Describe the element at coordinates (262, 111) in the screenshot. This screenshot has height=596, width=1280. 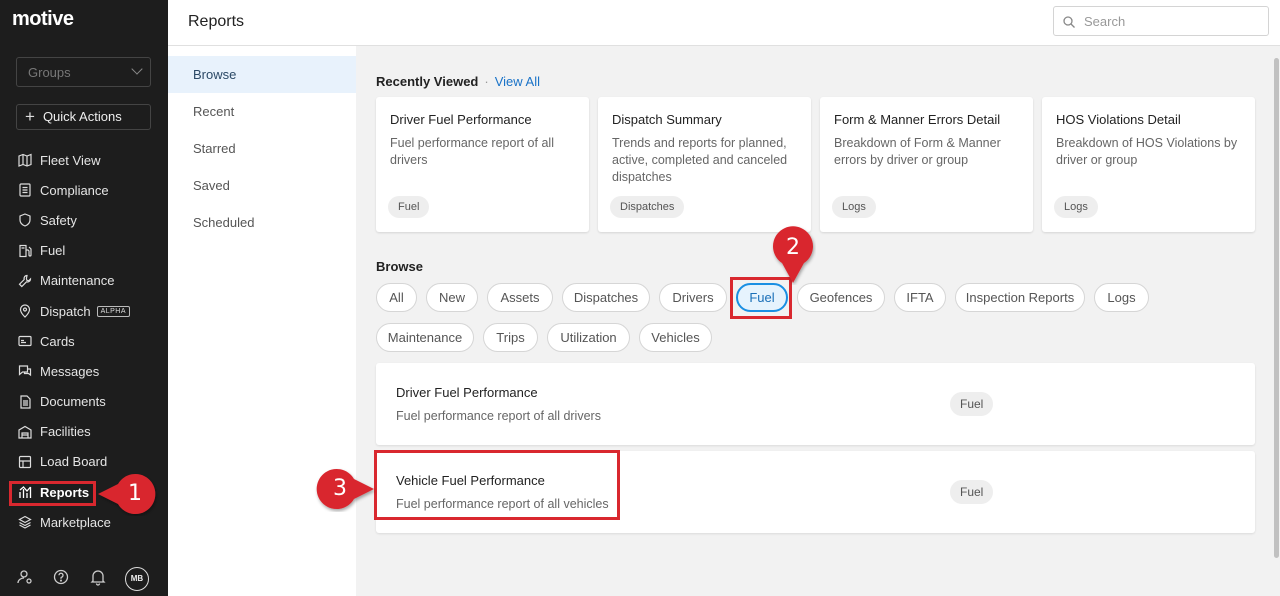
I see `subnav-recent: Recent` at that location.